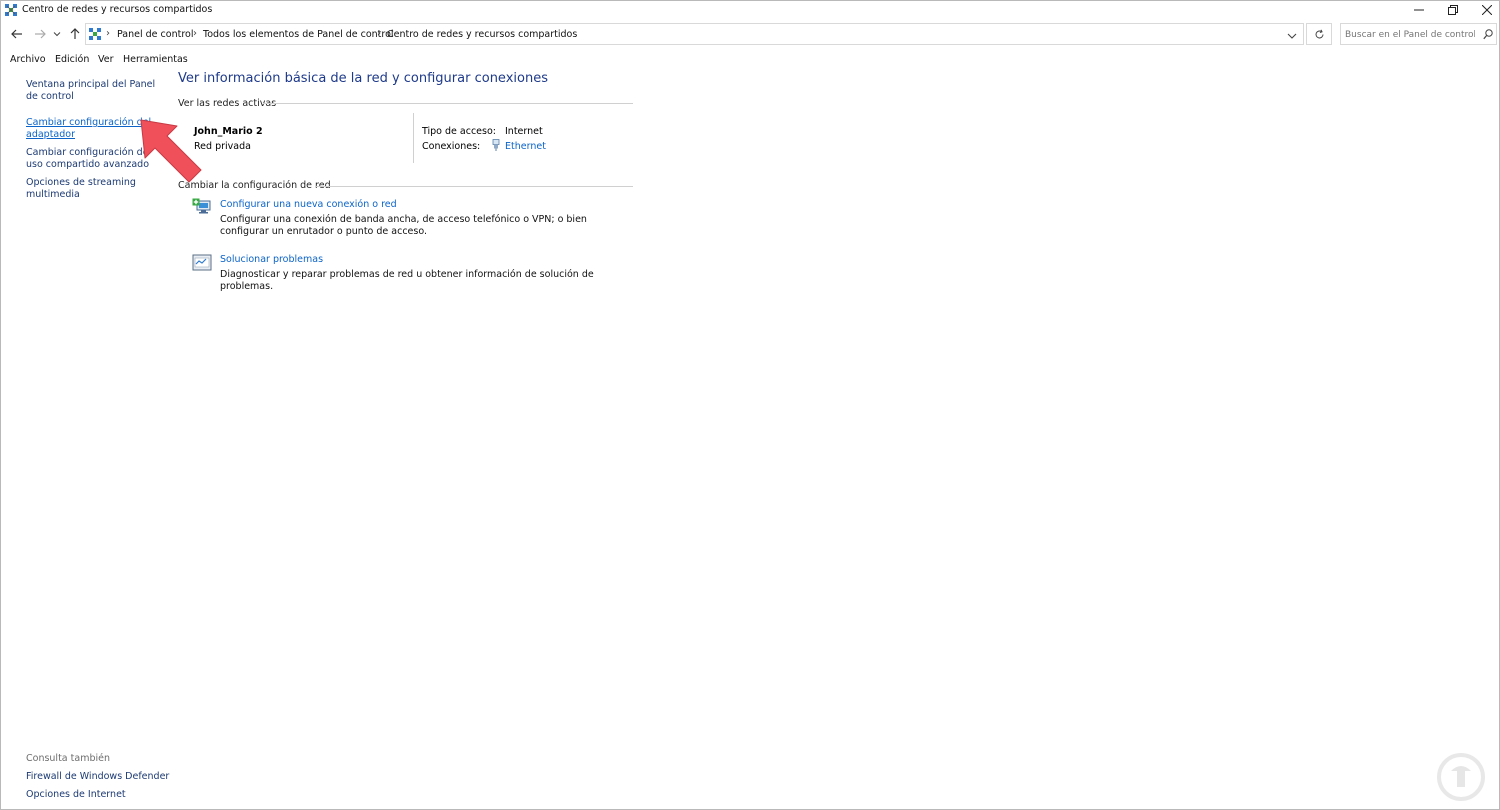 This screenshot has height=810, width=1500. What do you see at coordinates (1488, 34) in the screenshot?
I see `search-icon` at bounding box center [1488, 34].